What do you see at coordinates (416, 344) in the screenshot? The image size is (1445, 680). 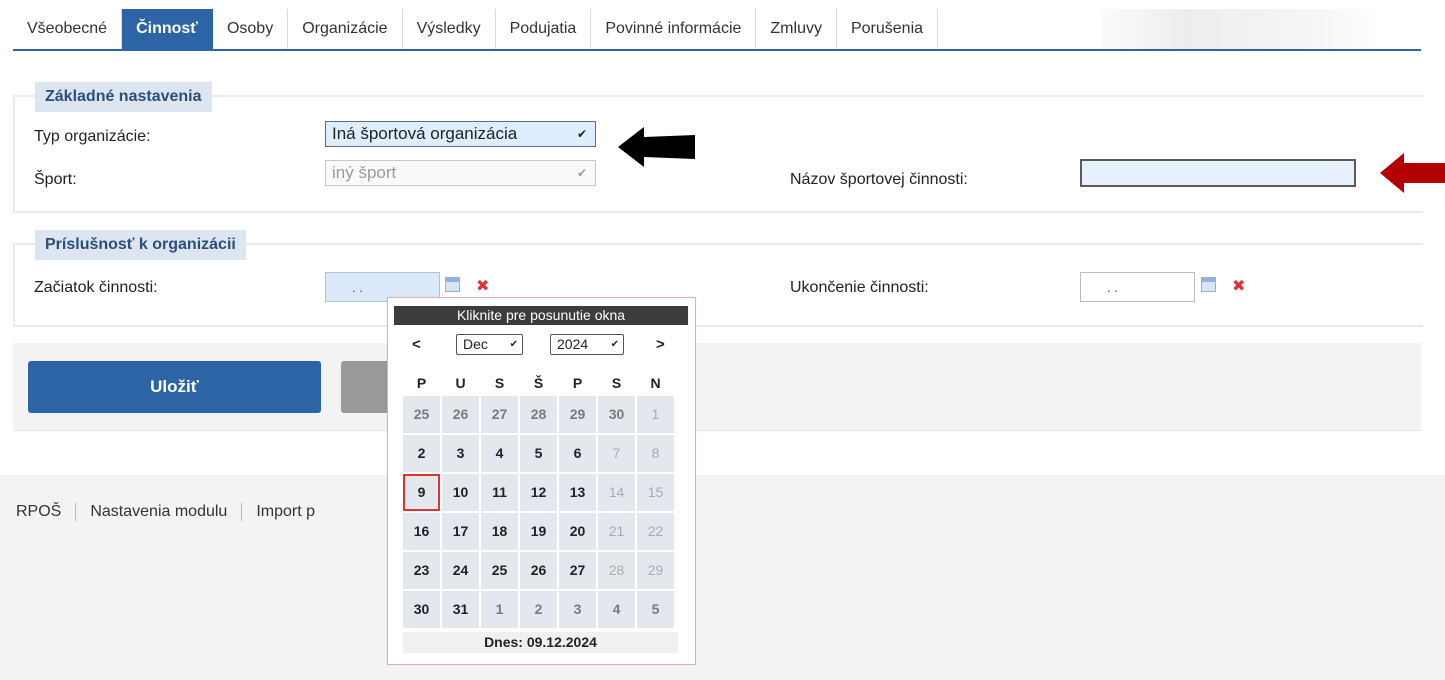 I see `prev-month-button: <` at bounding box center [416, 344].